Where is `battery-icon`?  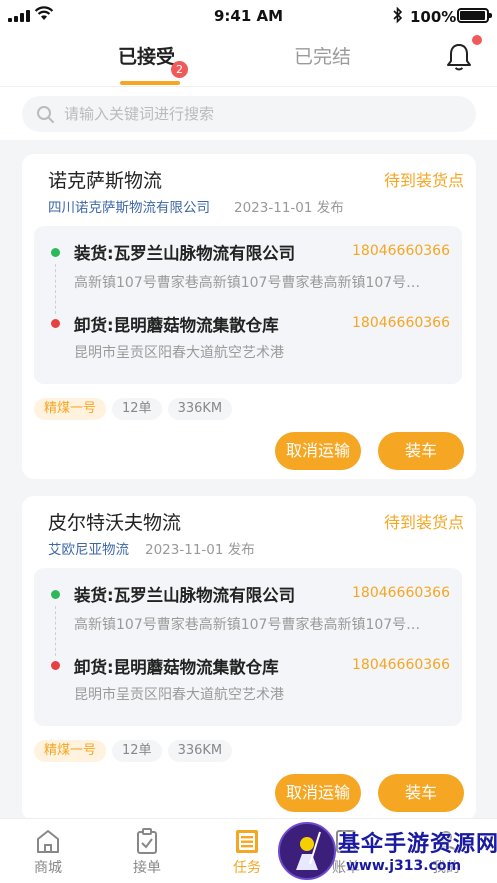 battery-icon is located at coordinates (474, 15).